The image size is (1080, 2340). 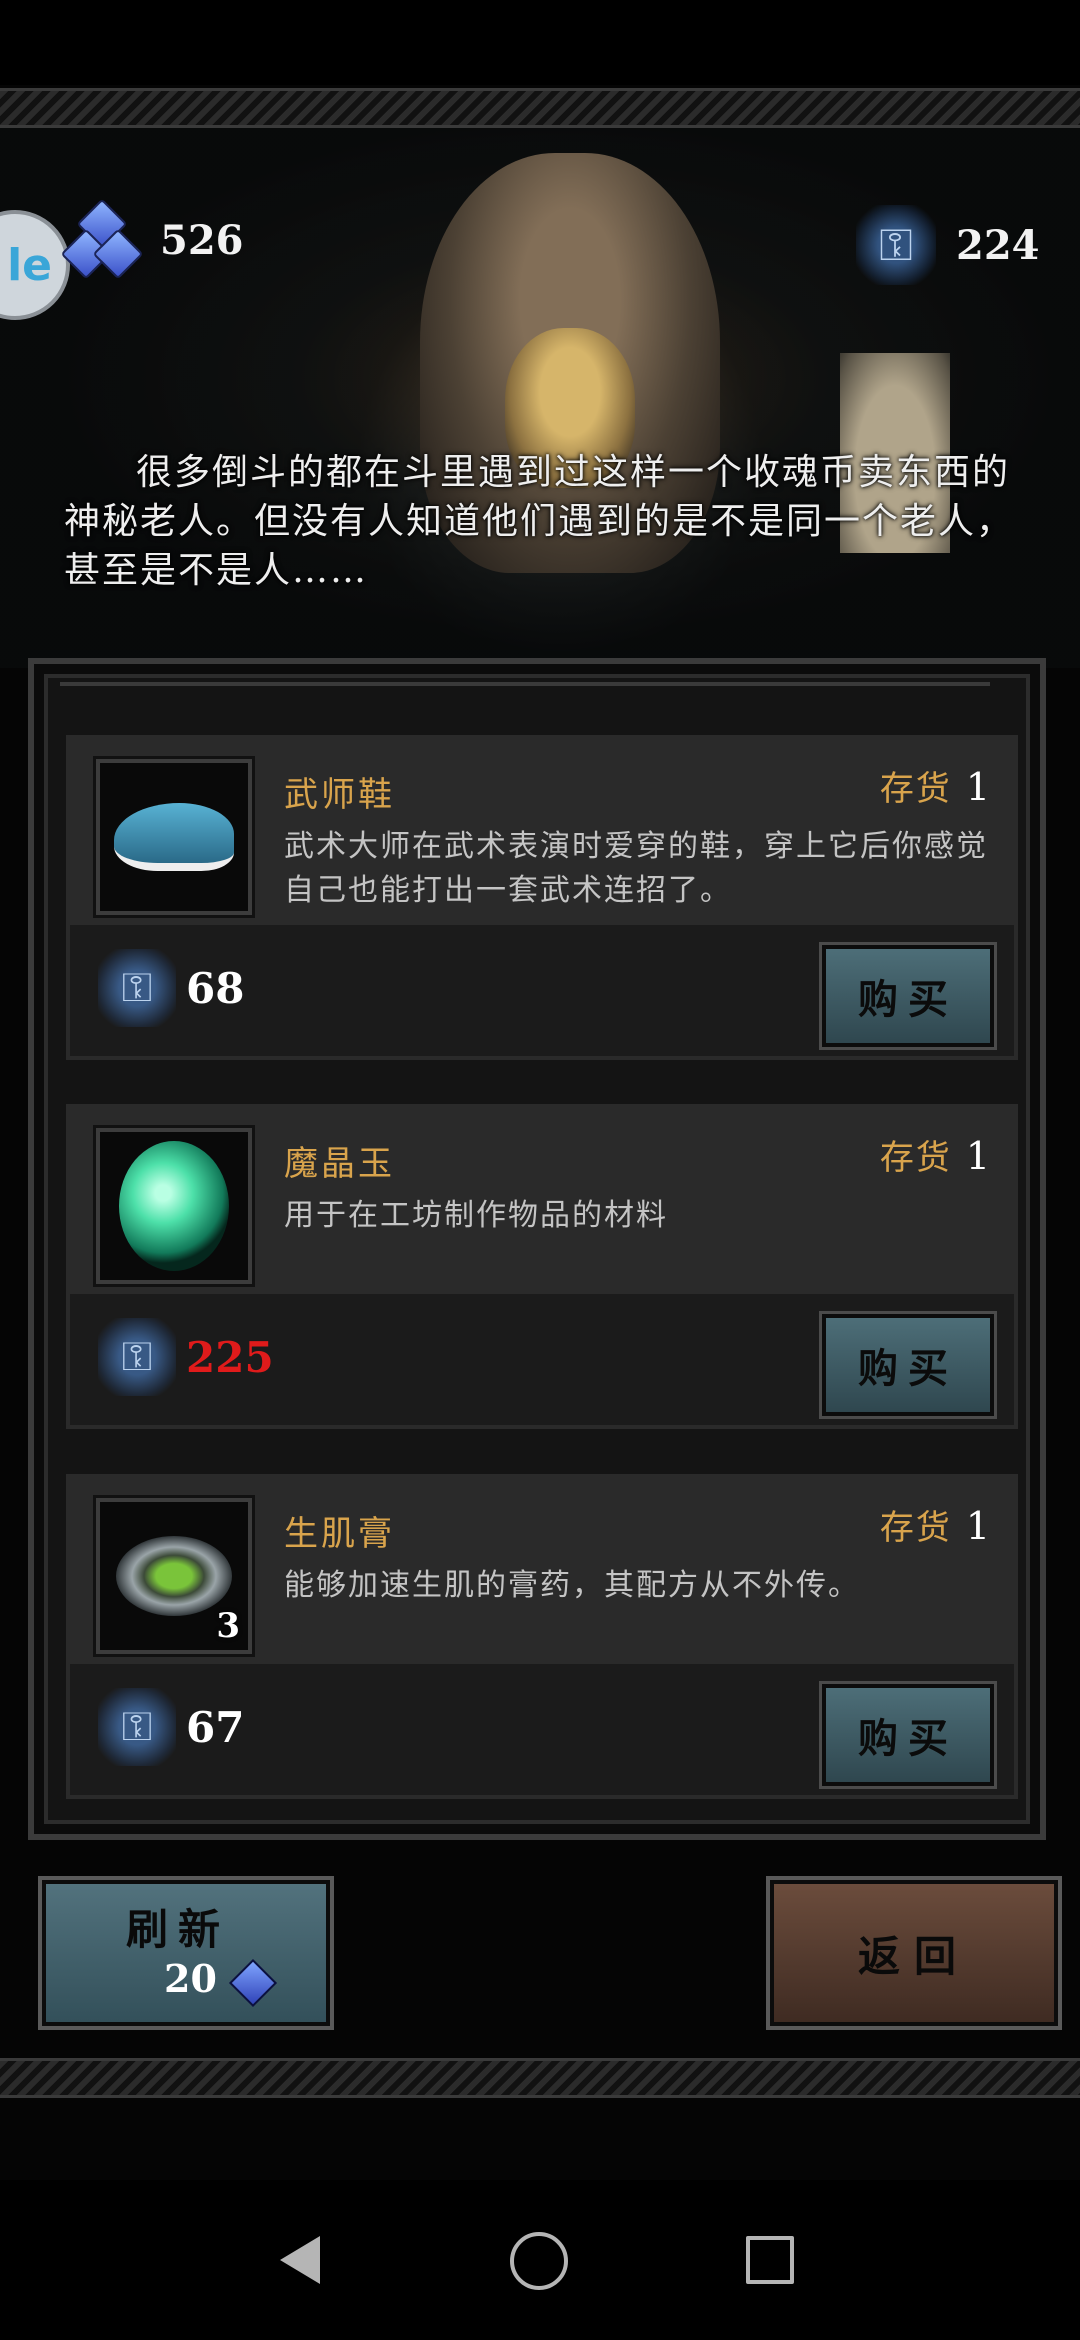 I want to click on back-button: 返回, so click(x=914, y=1953).